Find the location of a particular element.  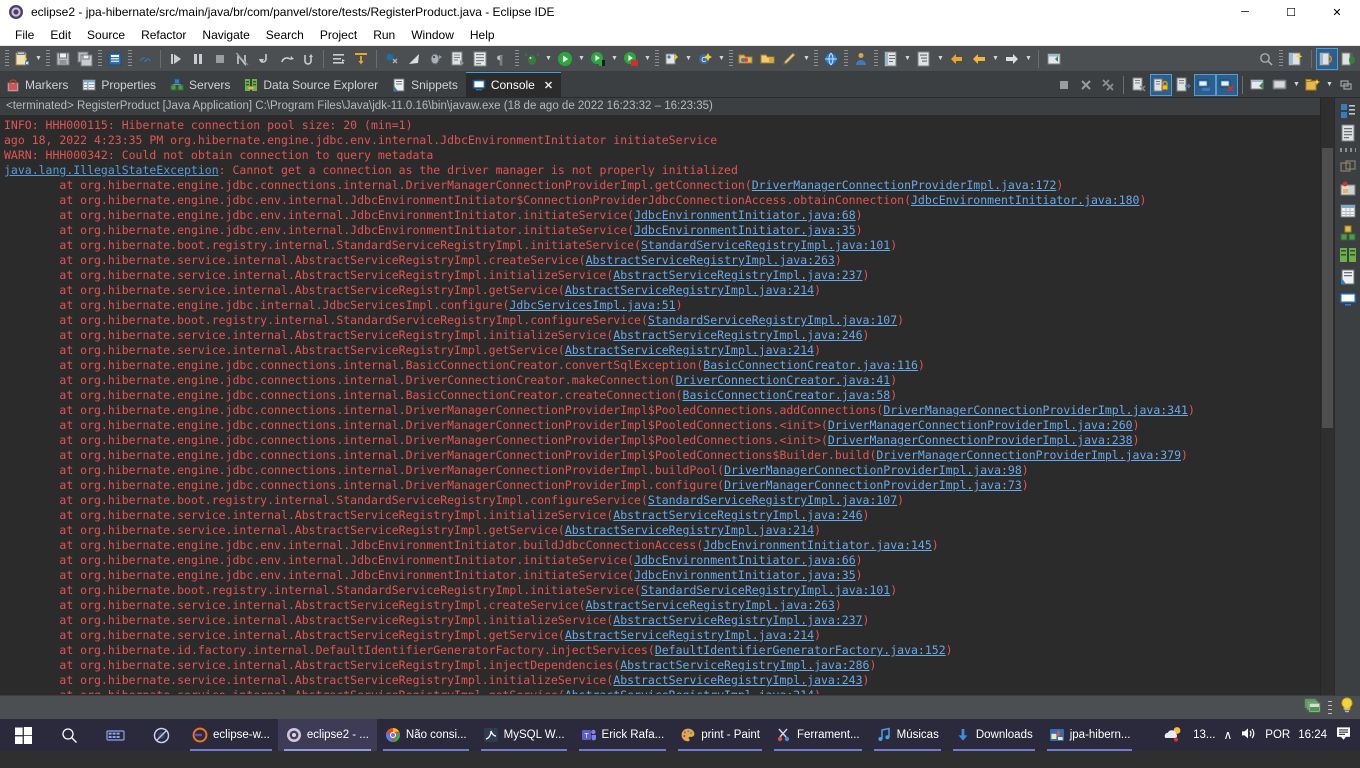

step-over-icon is located at coordinates (286, 59).